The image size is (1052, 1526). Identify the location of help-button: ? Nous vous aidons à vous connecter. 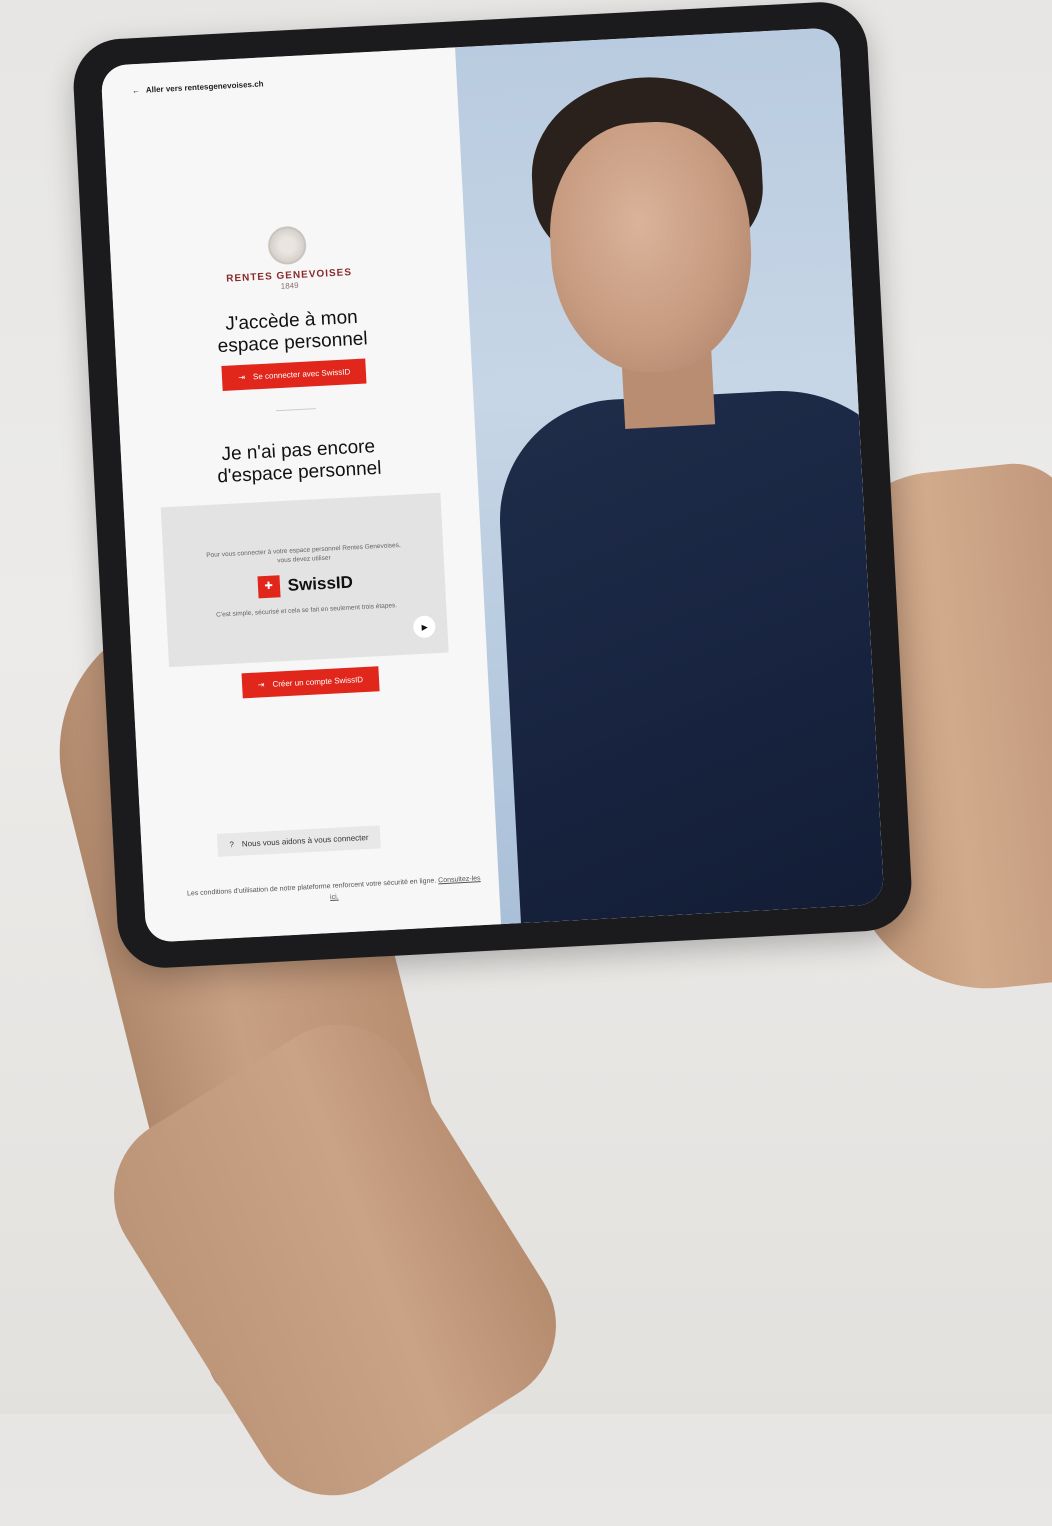
(299, 841).